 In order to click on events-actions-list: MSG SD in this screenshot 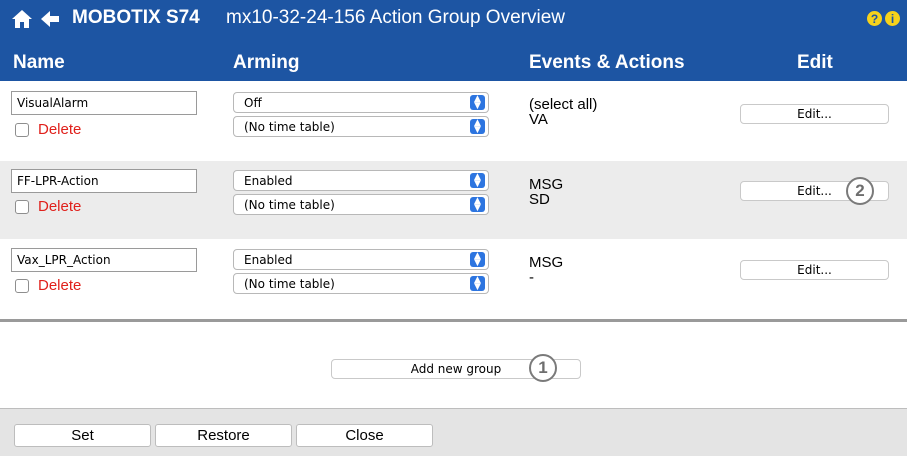, I will do `click(546, 192)`.